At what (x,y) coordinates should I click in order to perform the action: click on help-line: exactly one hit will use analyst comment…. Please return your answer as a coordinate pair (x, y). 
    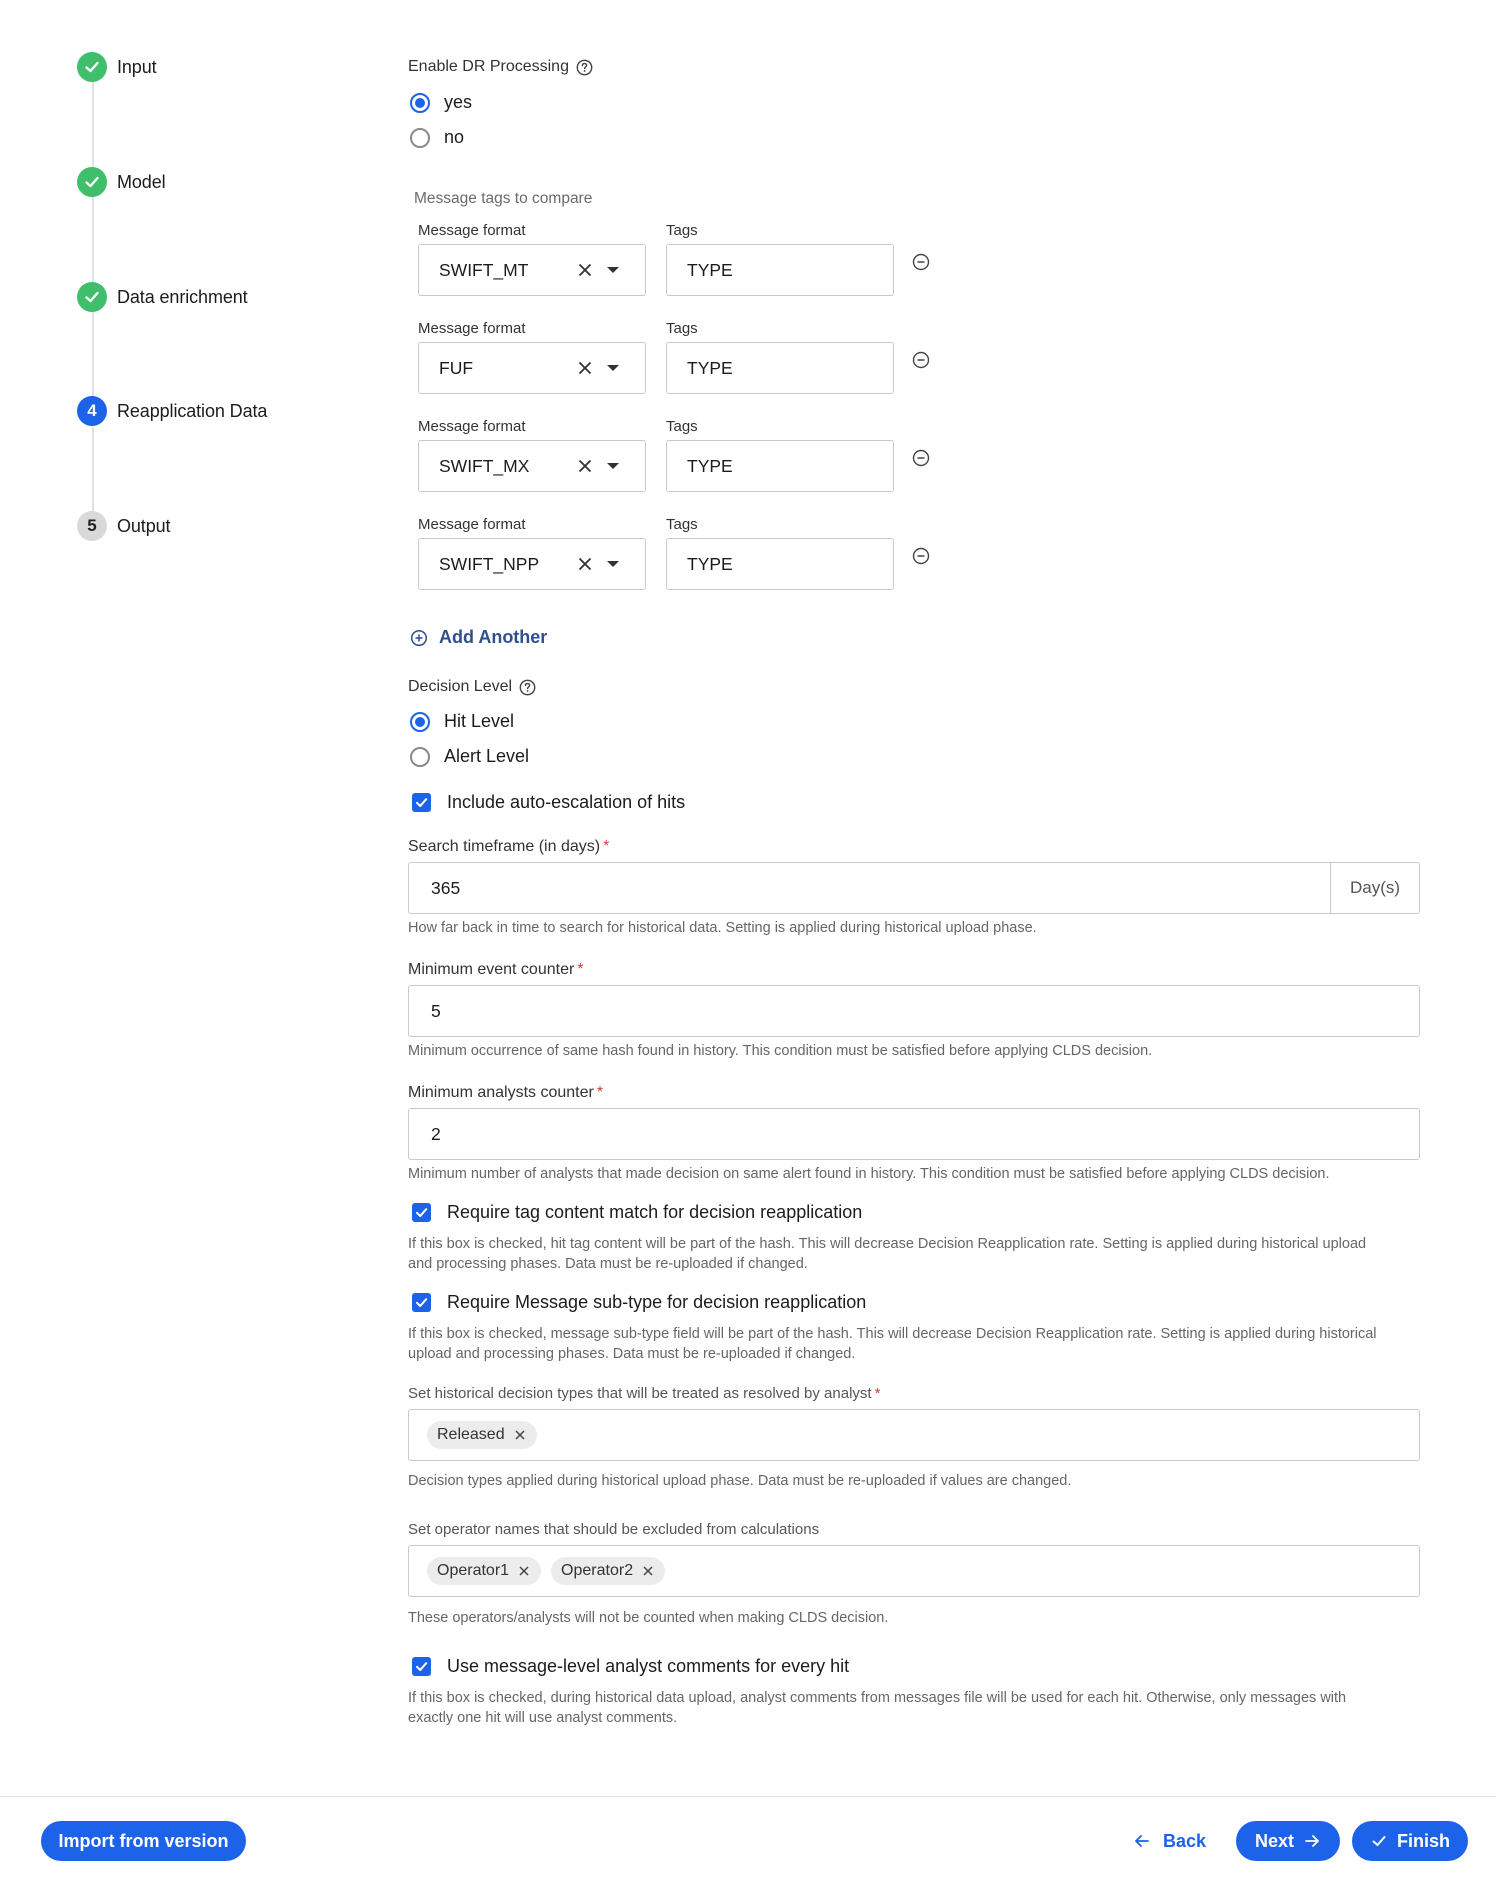
    Looking at the image, I should click on (543, 1718).